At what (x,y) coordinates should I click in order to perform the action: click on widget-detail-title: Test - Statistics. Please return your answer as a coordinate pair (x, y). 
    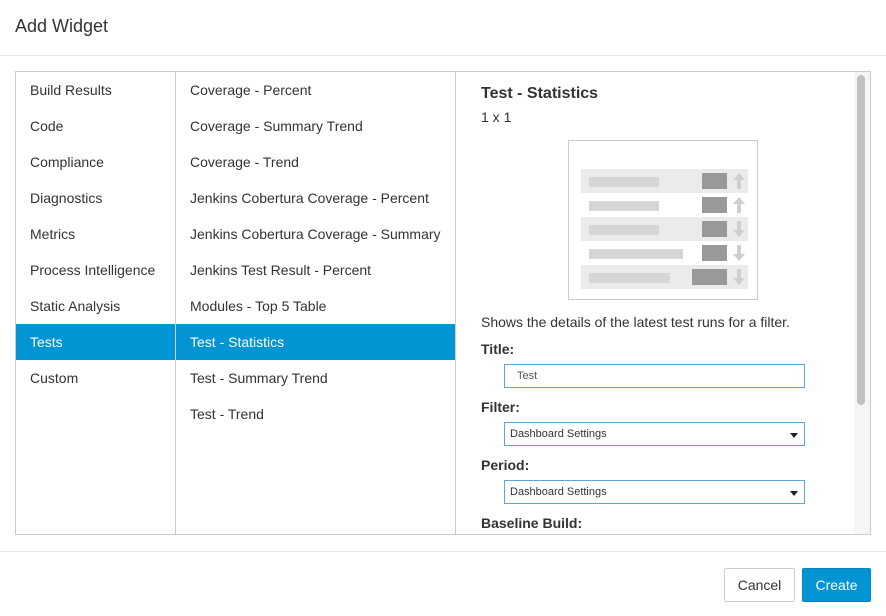
    Looking at the image, I should click on (540, 93).